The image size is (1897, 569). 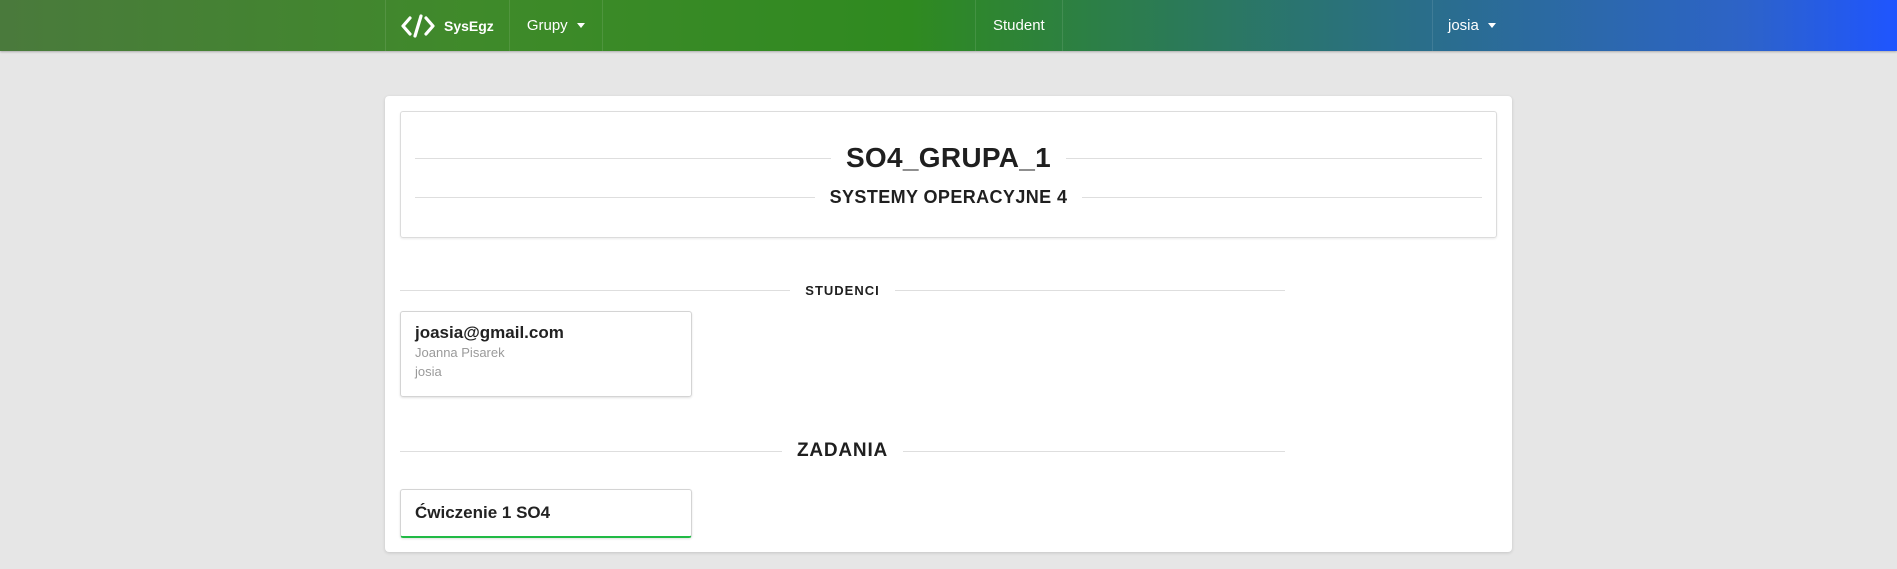 I want to click on student-username: josia, so click(x=428, y=371).